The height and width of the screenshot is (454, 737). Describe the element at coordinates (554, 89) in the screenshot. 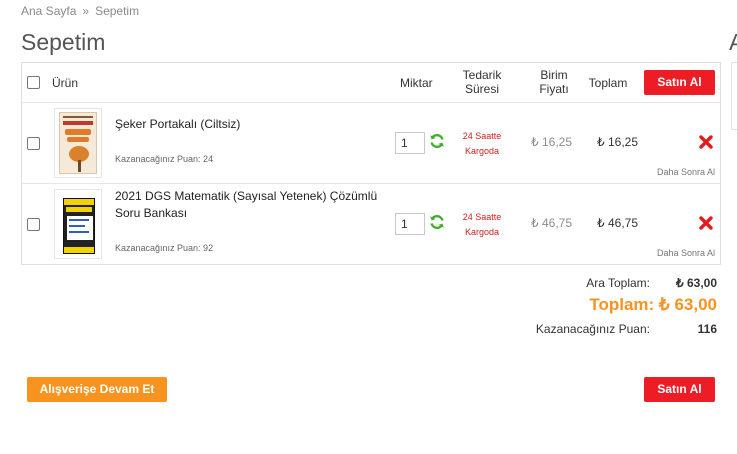

I see `header-unit-line2: Fiyatı` at that location.